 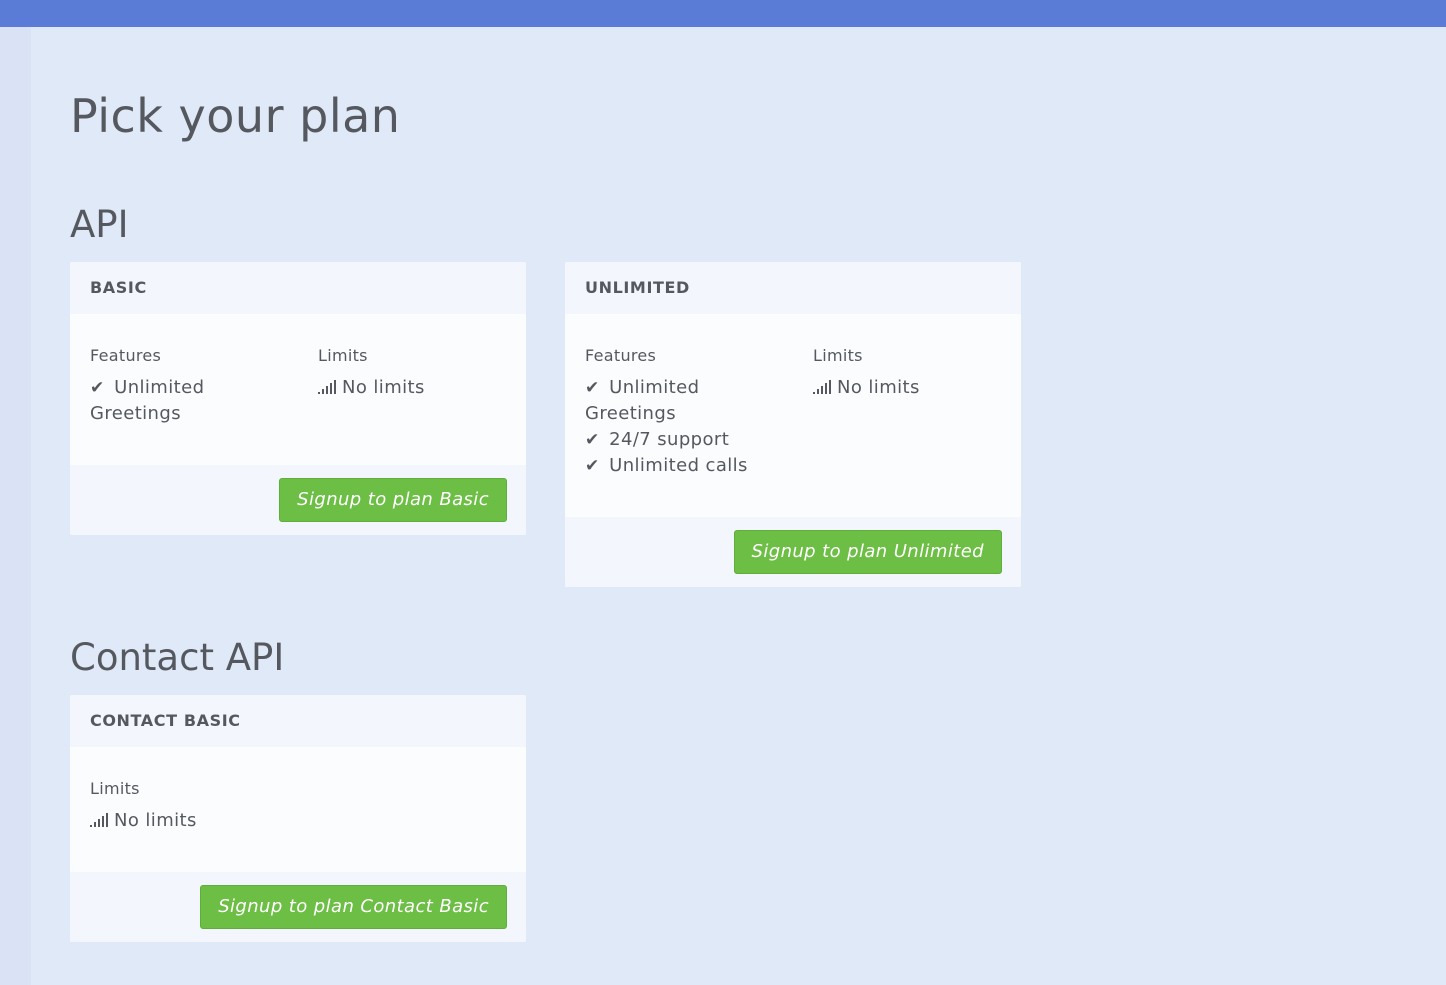 What do you see at coordinates (867, 552) in the screenshot?
I see `signup-unlimited-button: Signup to plan Unlimited` at bounding box center [867, 552].